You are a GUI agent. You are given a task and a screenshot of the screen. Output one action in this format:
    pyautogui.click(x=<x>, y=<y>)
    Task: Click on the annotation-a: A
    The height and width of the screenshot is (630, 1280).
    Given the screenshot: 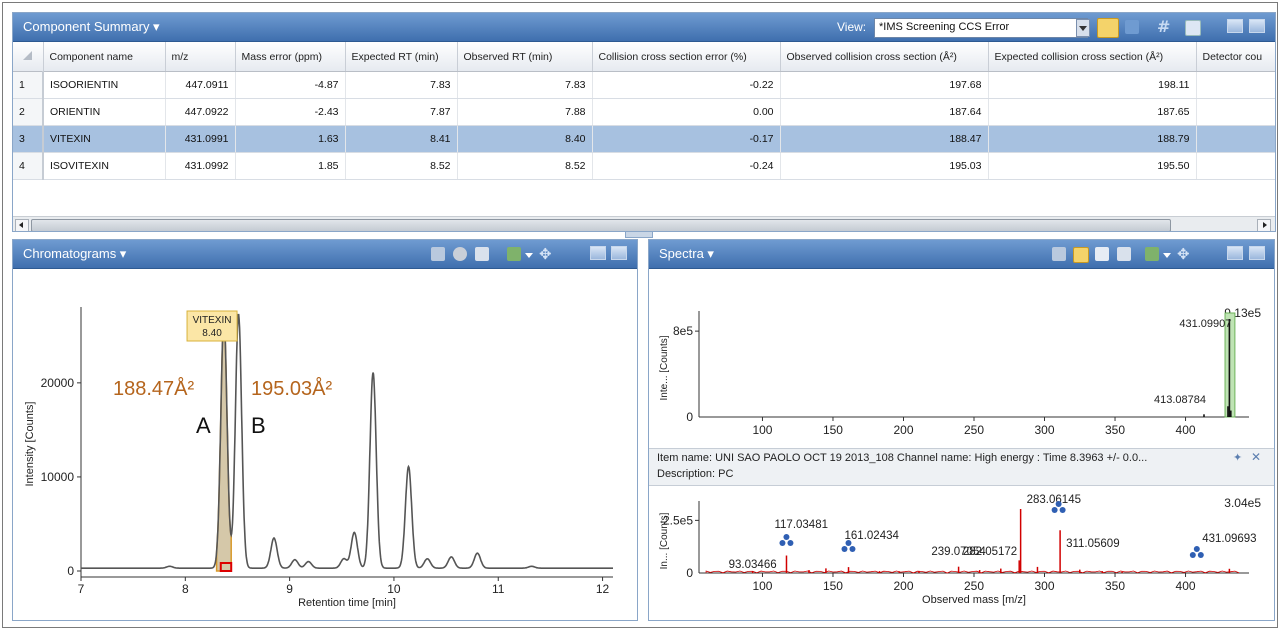 What is the action you would take?
    pyautogui.click(x=203, y=425)
    